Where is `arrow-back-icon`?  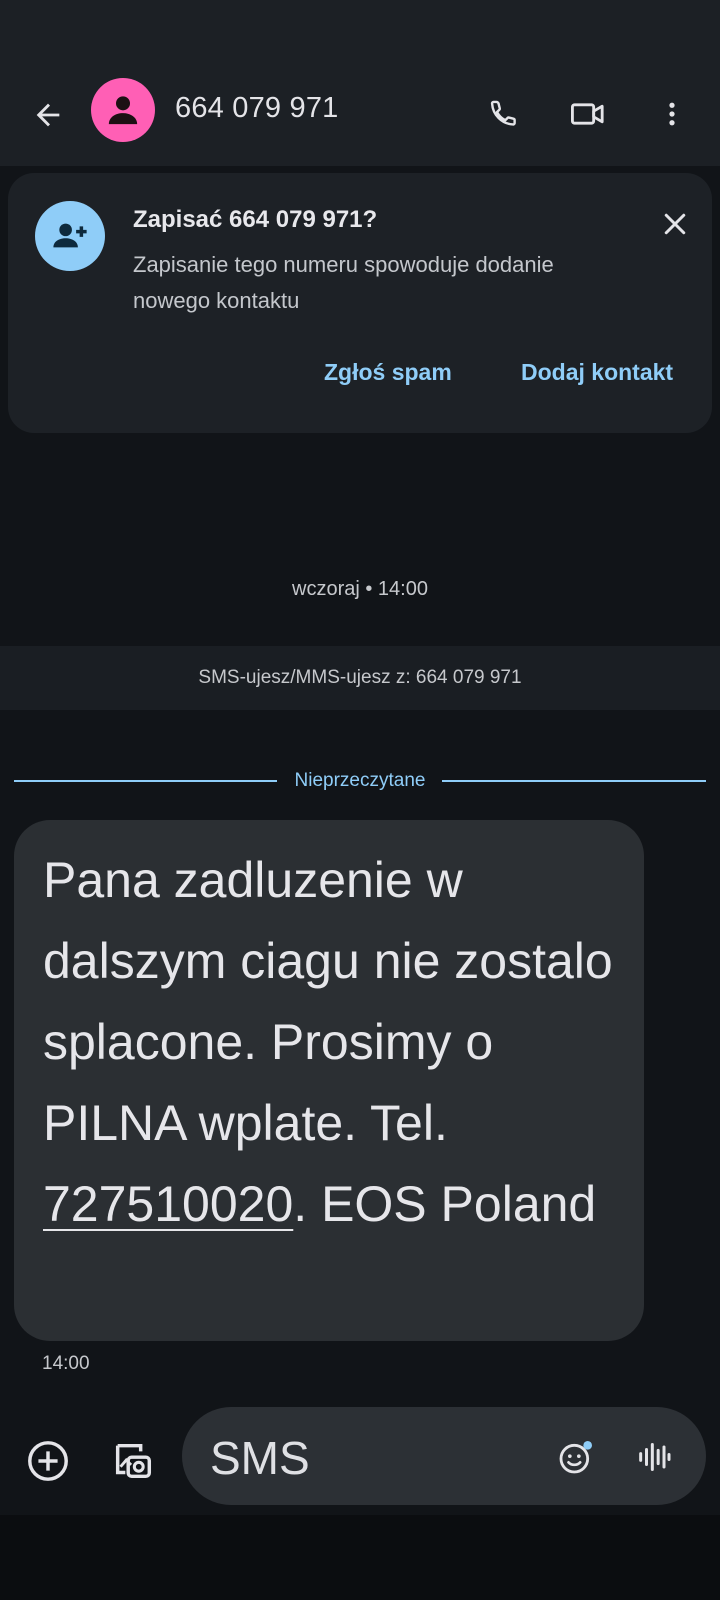
arrow-back-icon is located at coordinates (48, 115).